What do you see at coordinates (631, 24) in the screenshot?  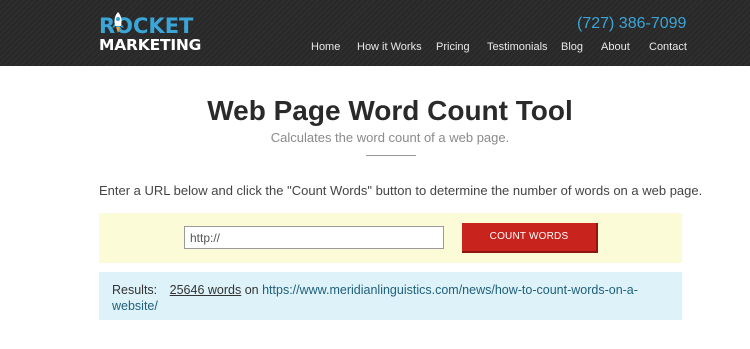 I see `phone-number: (727) 386-7099` at bounding box center [631, 24].